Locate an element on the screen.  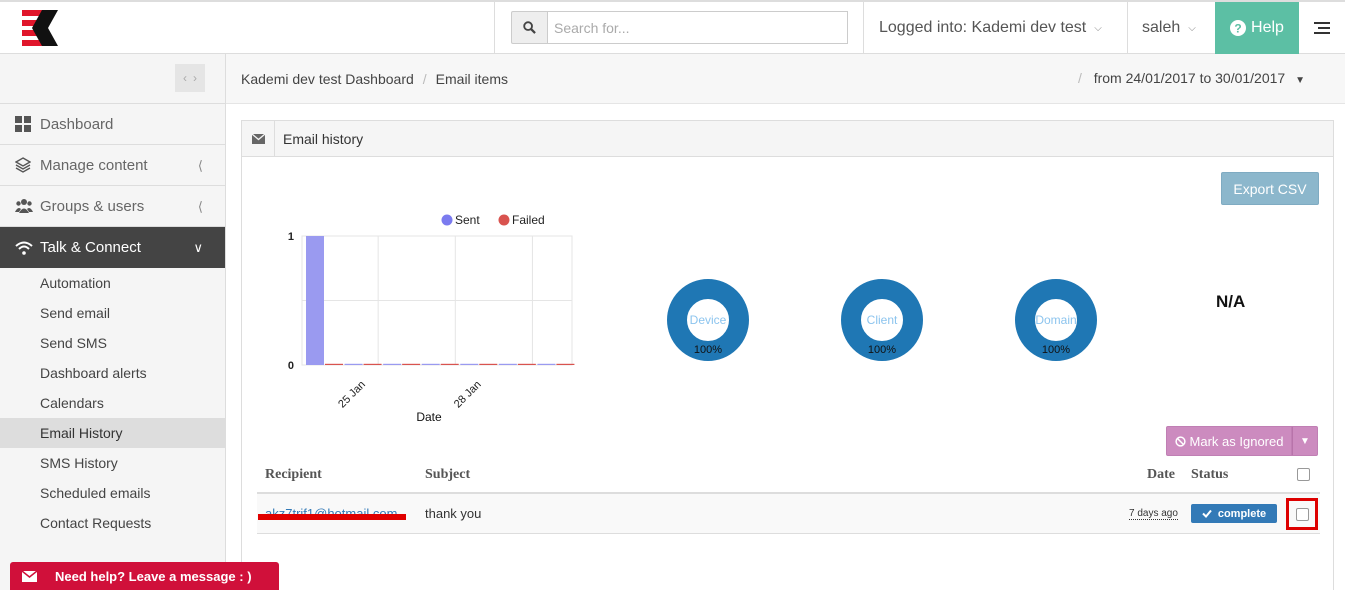
col-subject: Subject is located at coordinates (447, 475).